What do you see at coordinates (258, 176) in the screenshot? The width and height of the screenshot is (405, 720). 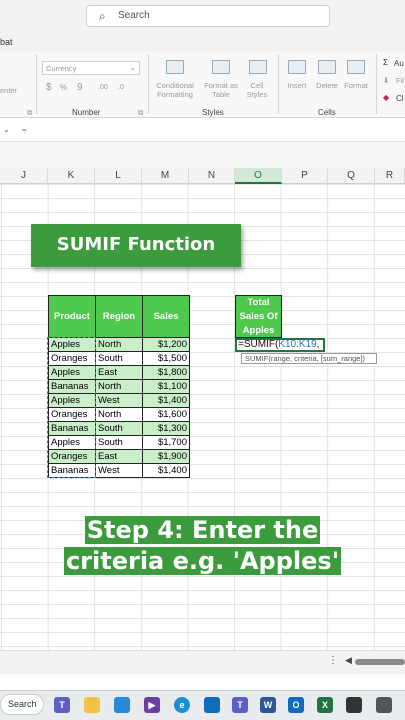 I see `column-header-o: O` at bounding box center [258, 176].